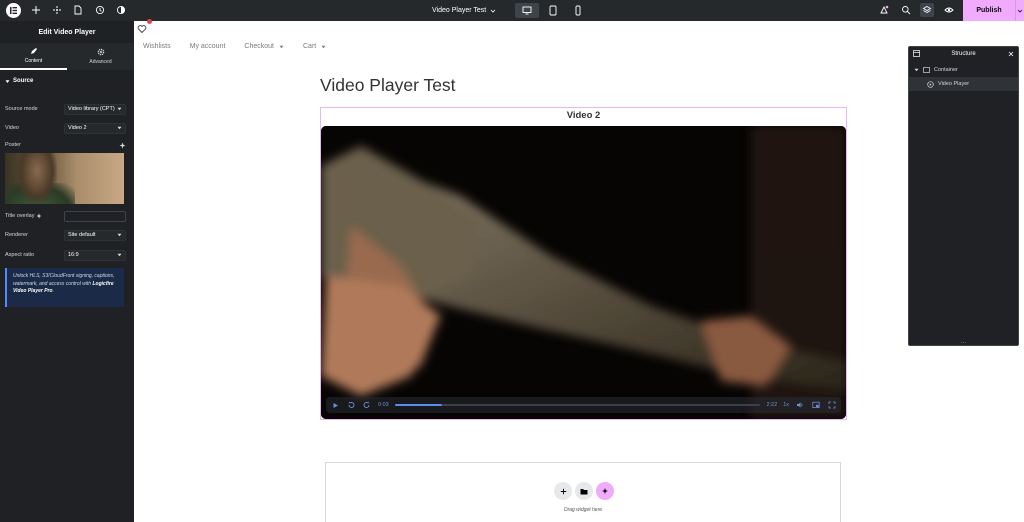  I want to click on video-title: Video 2, so click(583, 115).